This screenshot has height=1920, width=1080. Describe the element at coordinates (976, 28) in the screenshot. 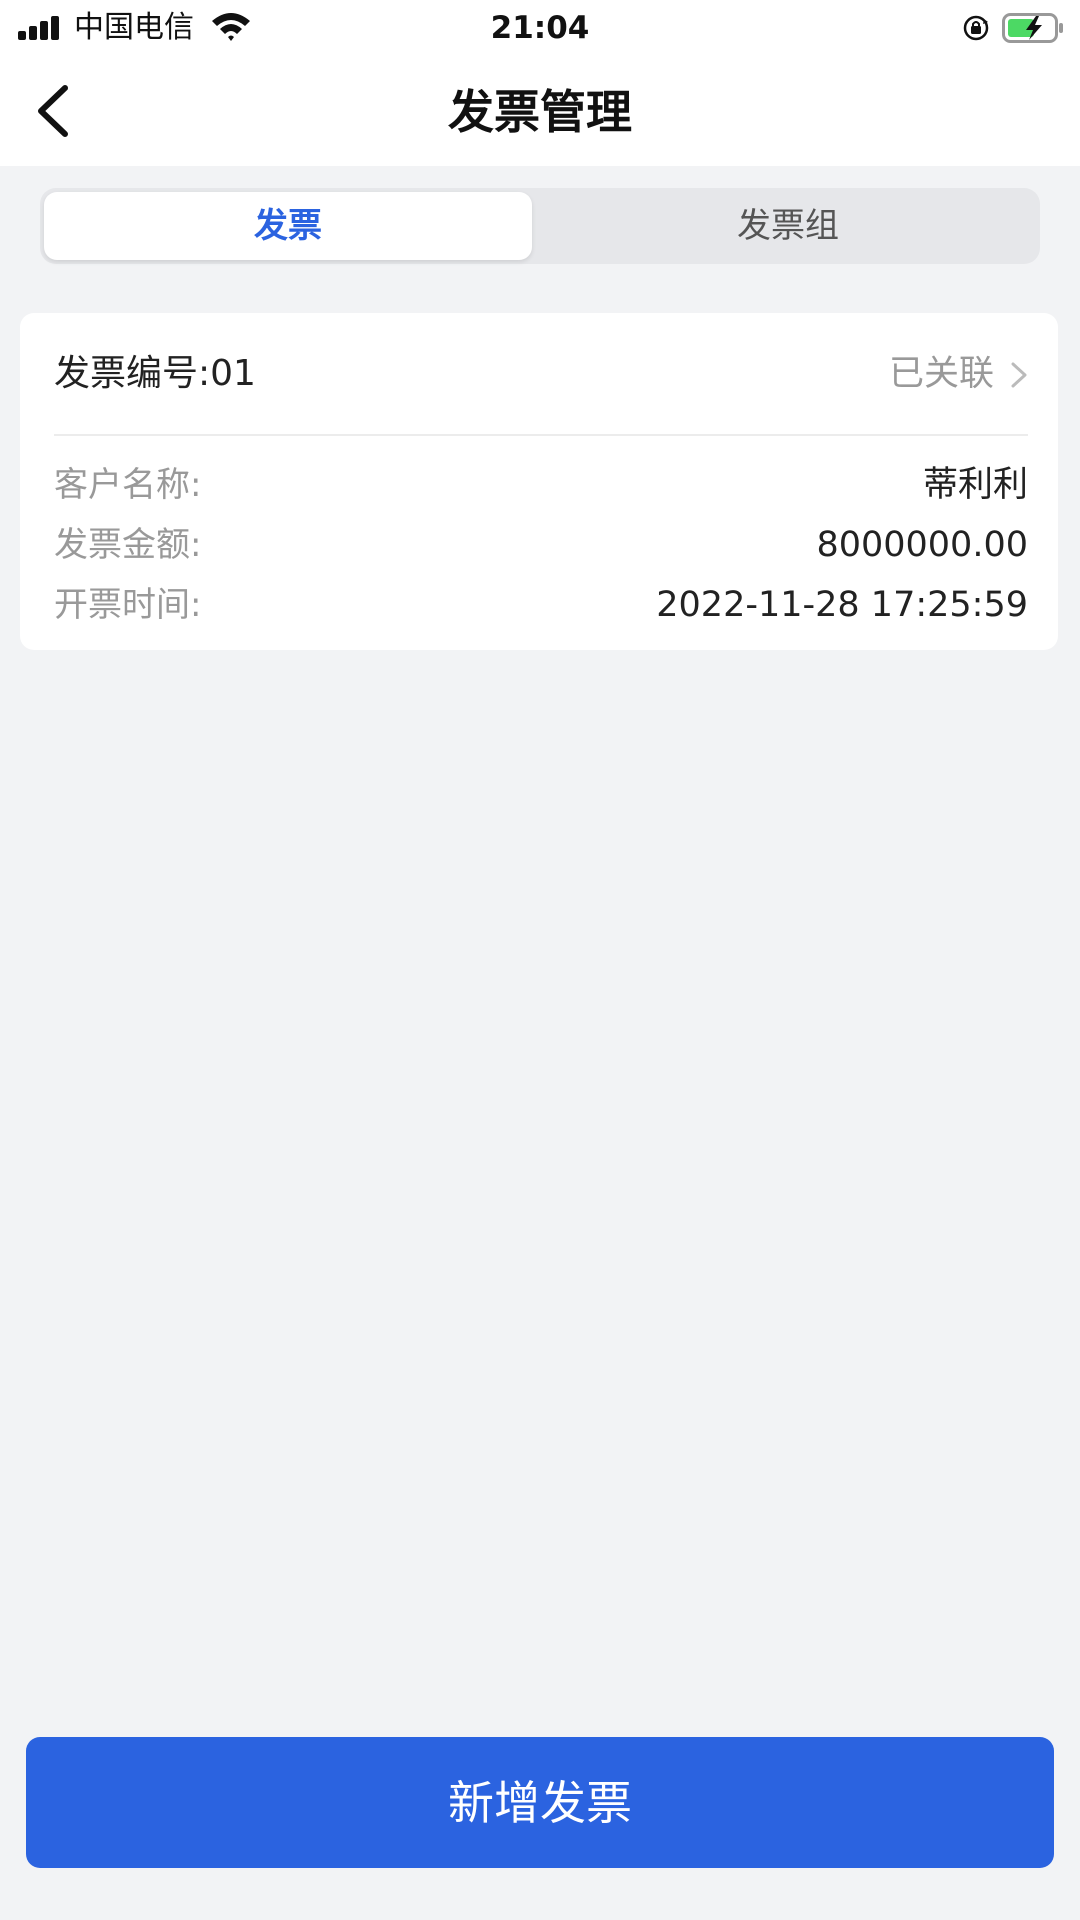

I see `rotation-lock-icon` at that location.